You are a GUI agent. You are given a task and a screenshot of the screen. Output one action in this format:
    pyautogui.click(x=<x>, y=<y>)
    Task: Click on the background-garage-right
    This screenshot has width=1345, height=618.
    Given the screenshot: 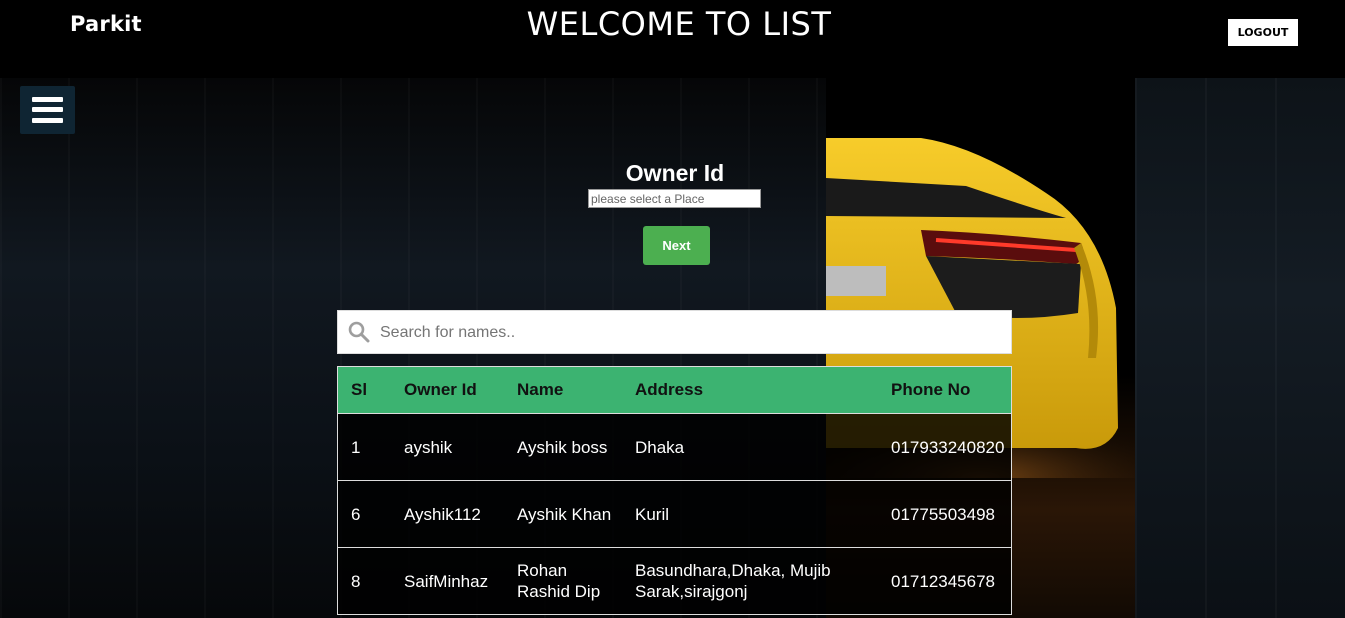 What is the action you would take?
    pyautogui.click(x=1240, y=348)
    